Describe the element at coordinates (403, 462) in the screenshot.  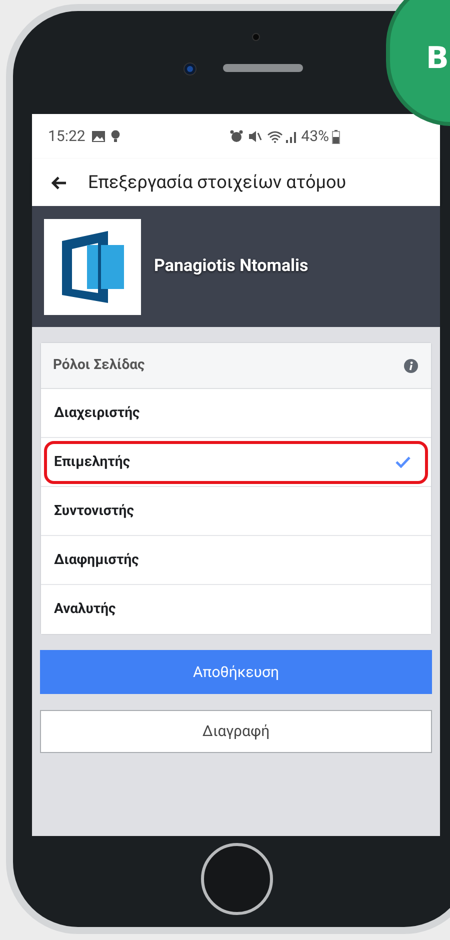
I see `check-icon` at that location.